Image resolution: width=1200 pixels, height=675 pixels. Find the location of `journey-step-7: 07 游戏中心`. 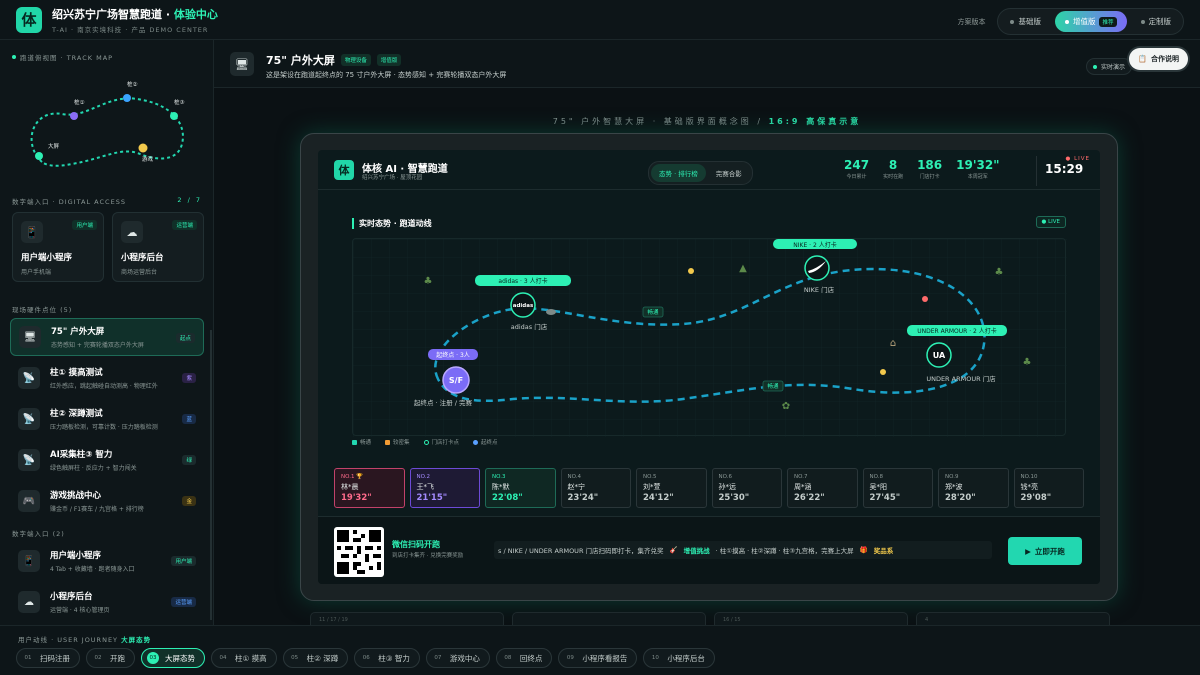

journey-step-7: 07 游戏中心 is located at coordinates (457, 658).